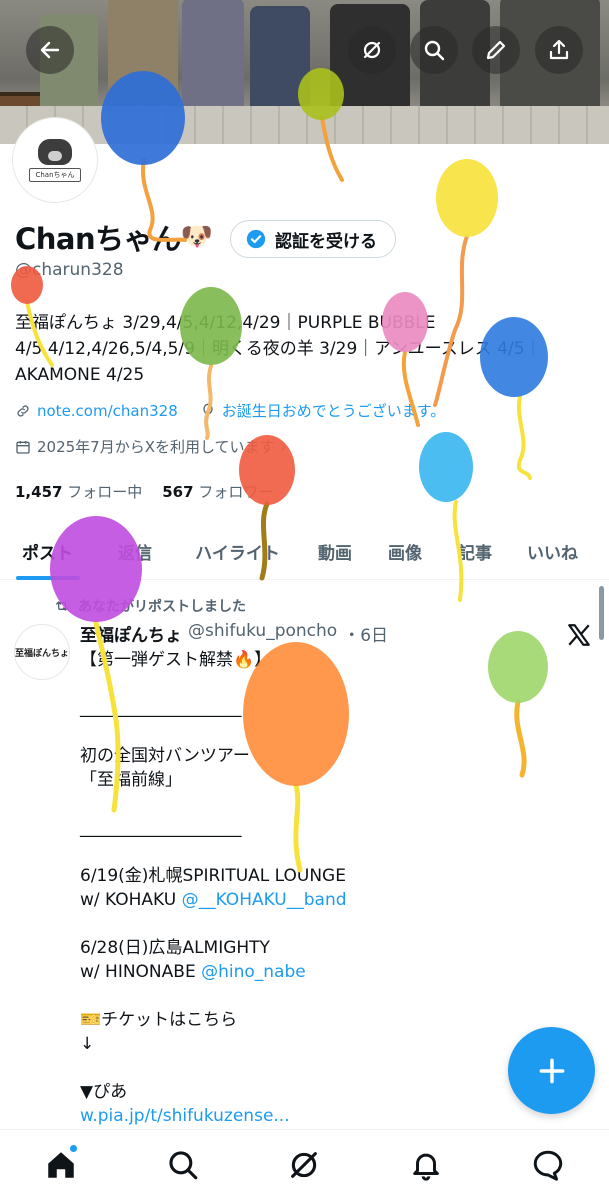  I want to click on share-button, so click(559, 50).